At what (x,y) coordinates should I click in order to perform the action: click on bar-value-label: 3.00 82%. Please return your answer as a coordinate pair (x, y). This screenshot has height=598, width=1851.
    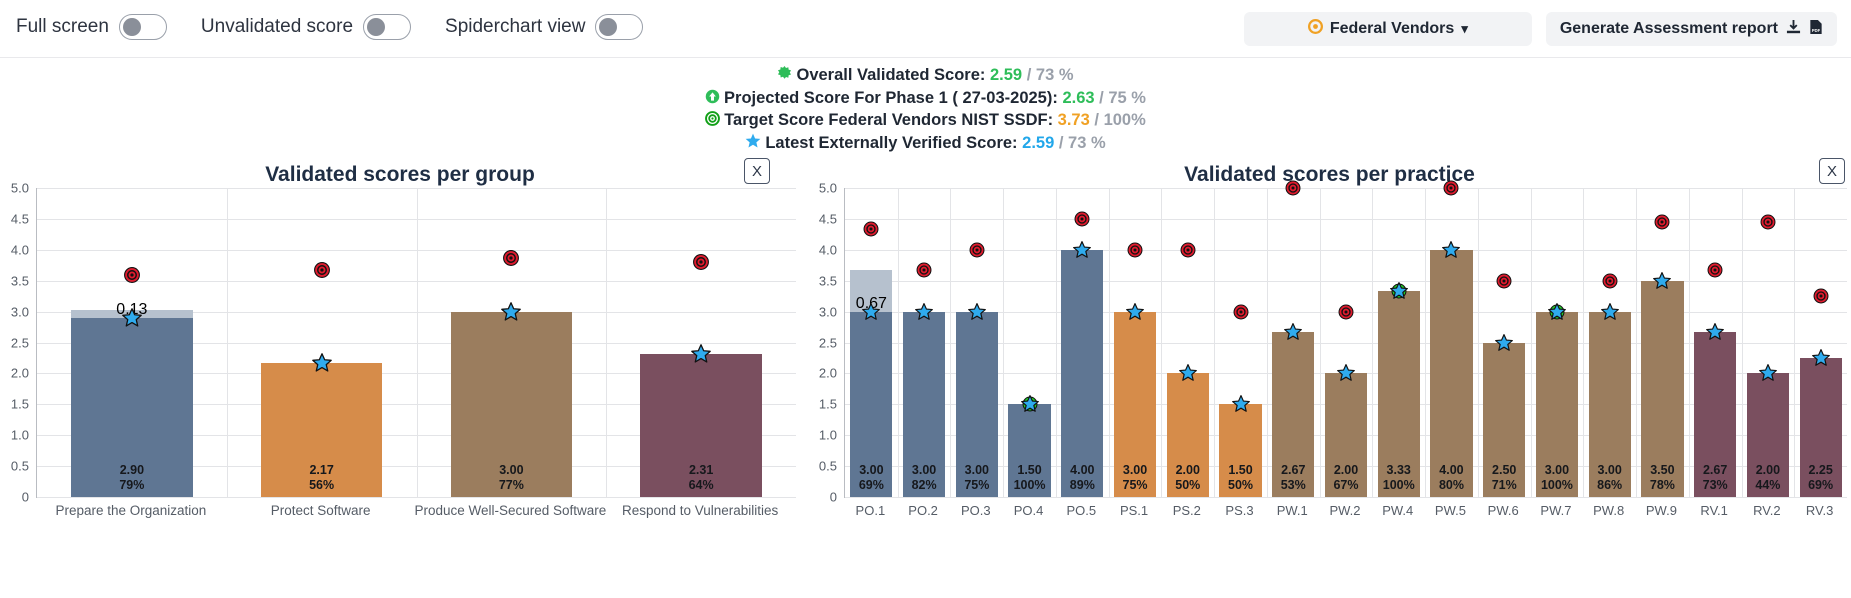
    Looking at the image, I should click on (924, 478).